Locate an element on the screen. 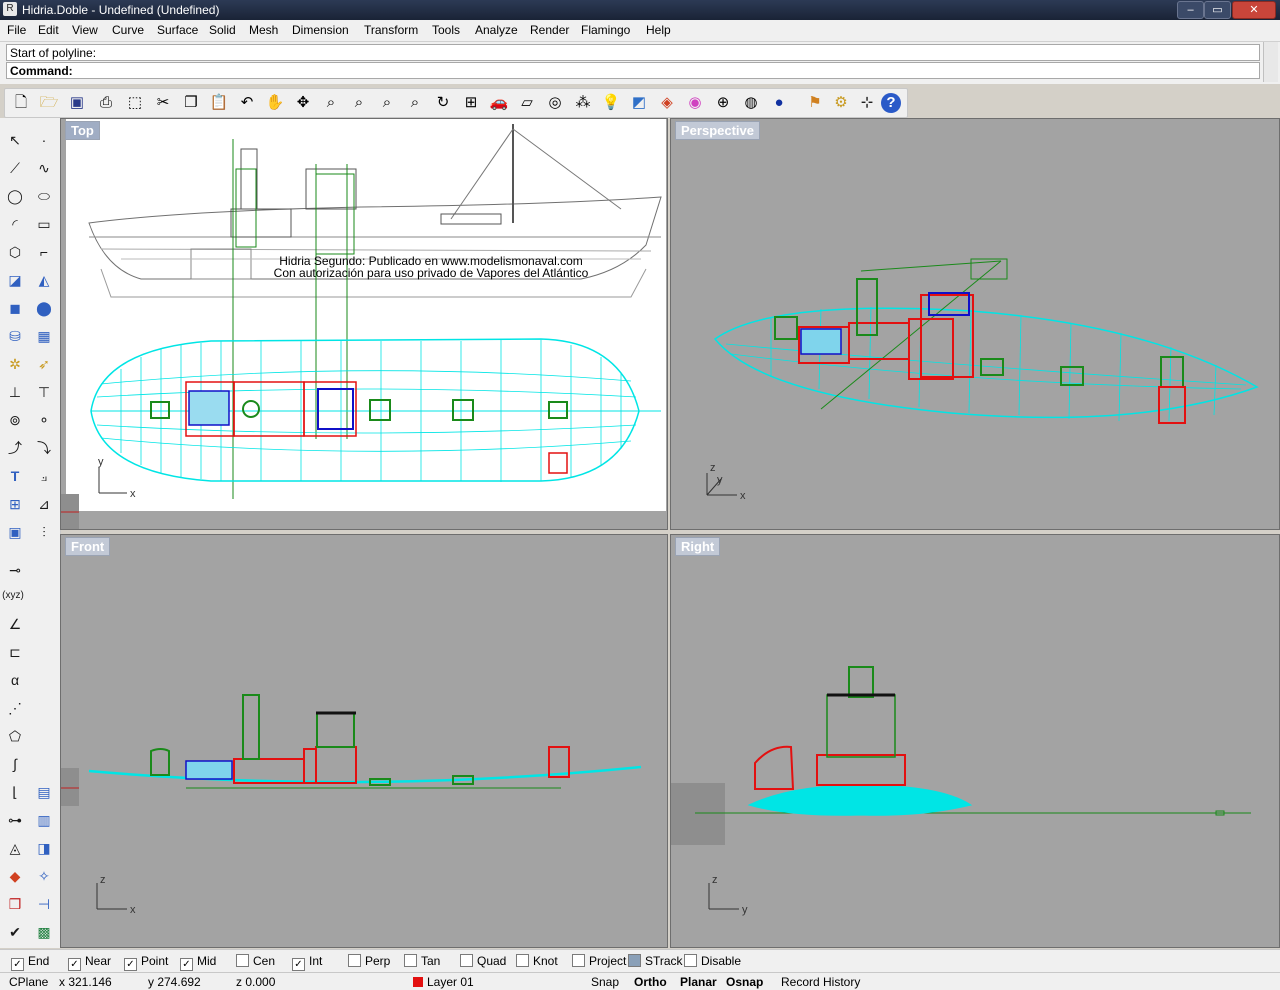 The width and height of the screenshot is (1280, 990). check-icon: ✔ is located at coordinates (15, 932).